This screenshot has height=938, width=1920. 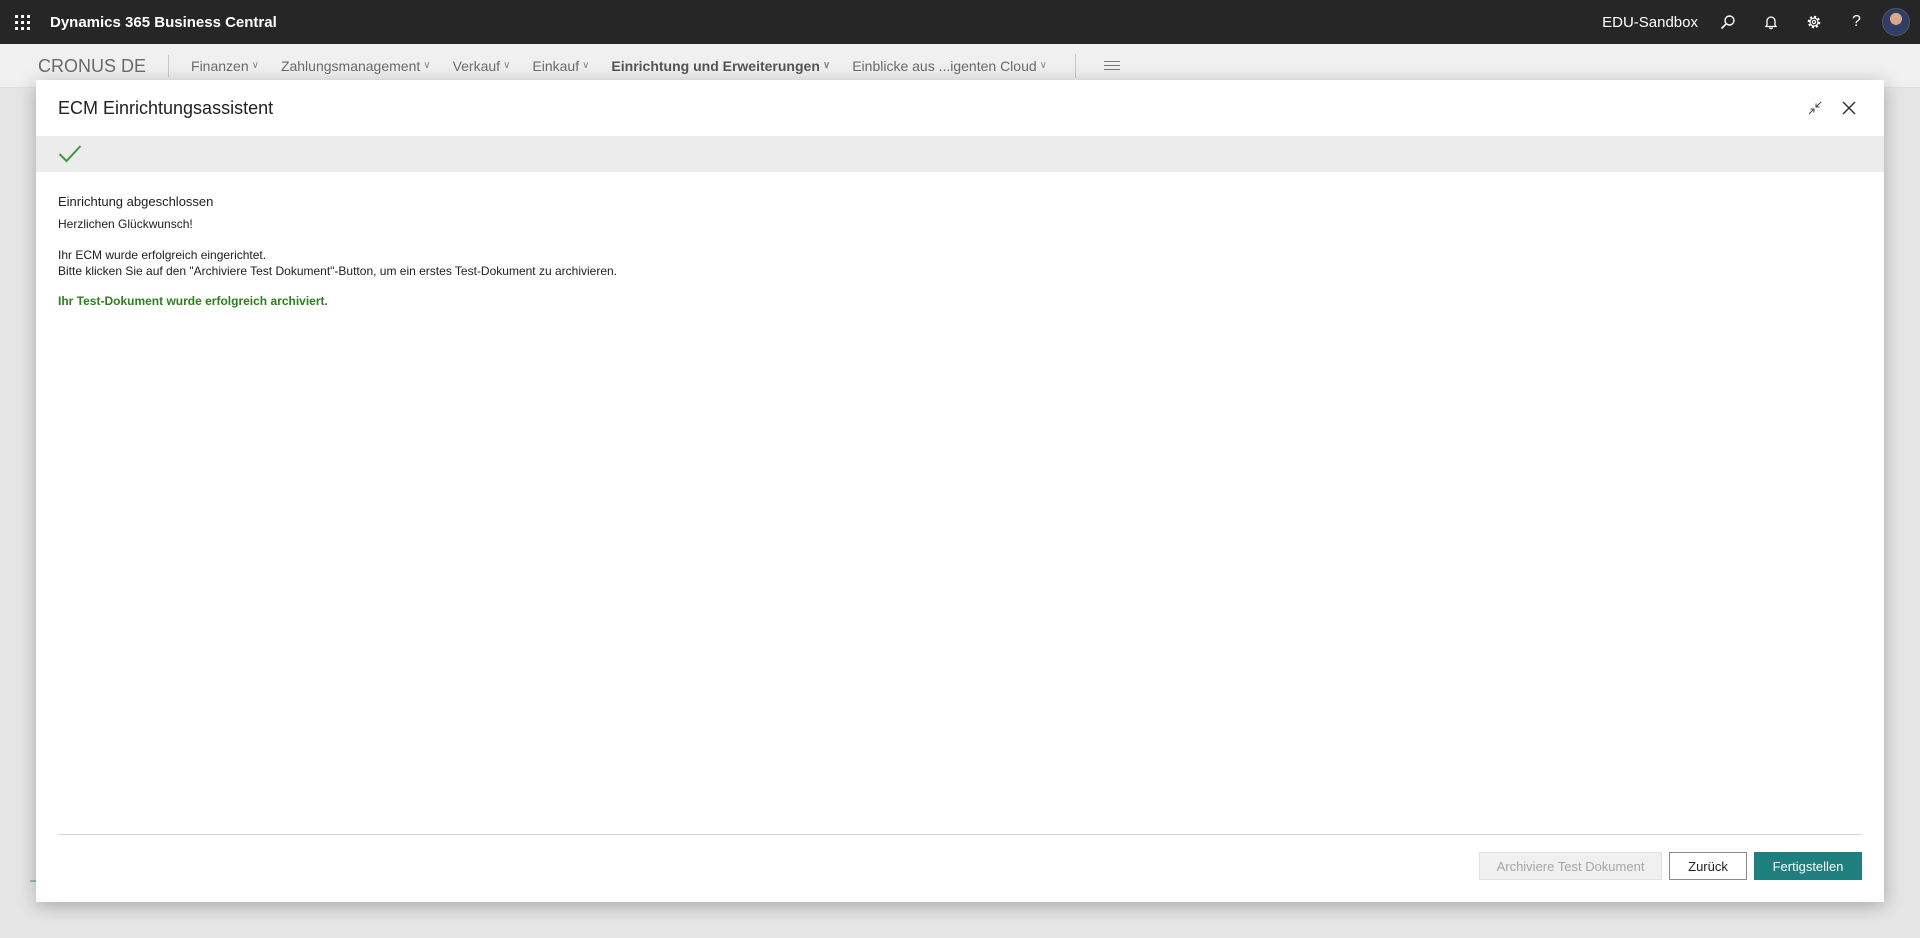 What do you see at coordinates (1896, 22) in the screenshot?
I see `avatar` at bounding box center [1896, 22].